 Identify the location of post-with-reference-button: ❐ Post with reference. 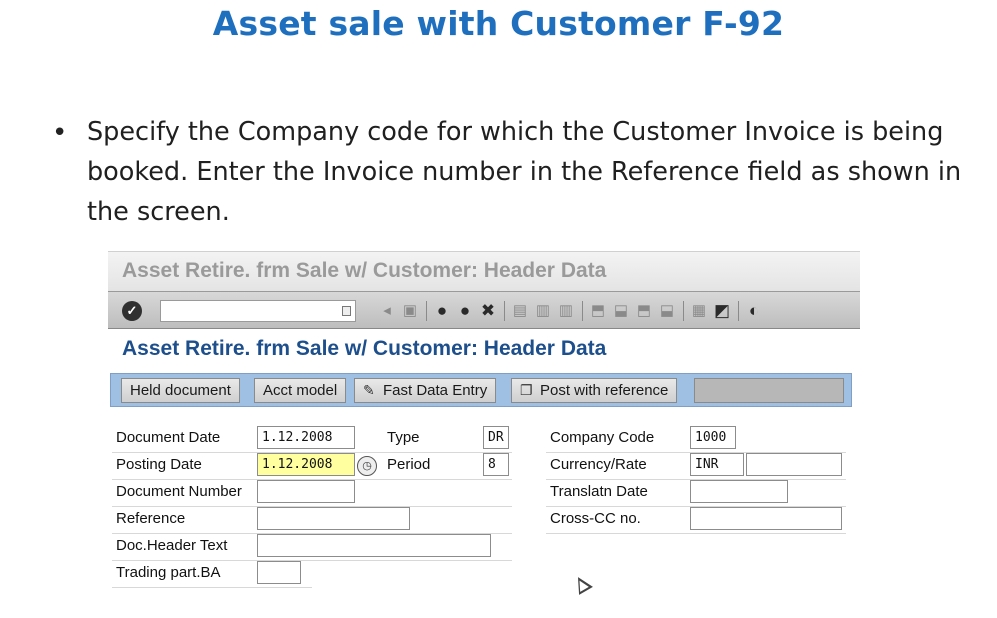
(594, 390).